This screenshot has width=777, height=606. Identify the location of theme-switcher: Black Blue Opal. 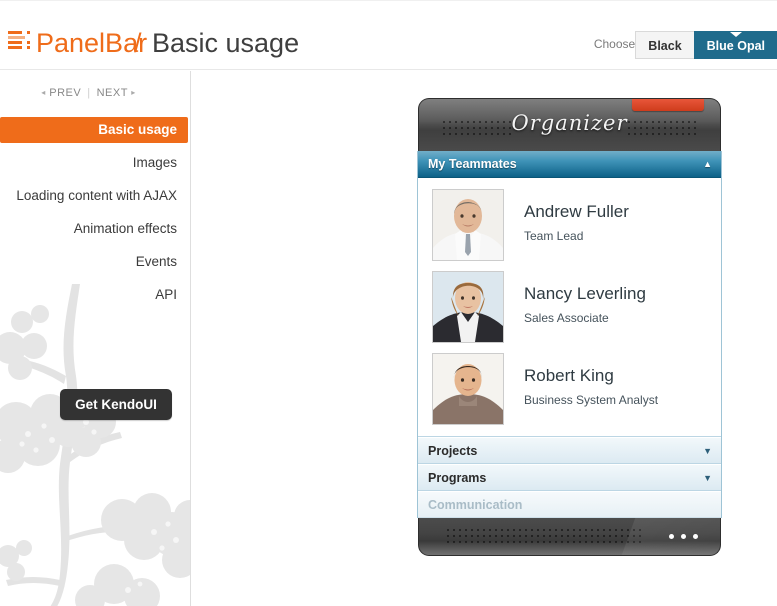
(706, 45).